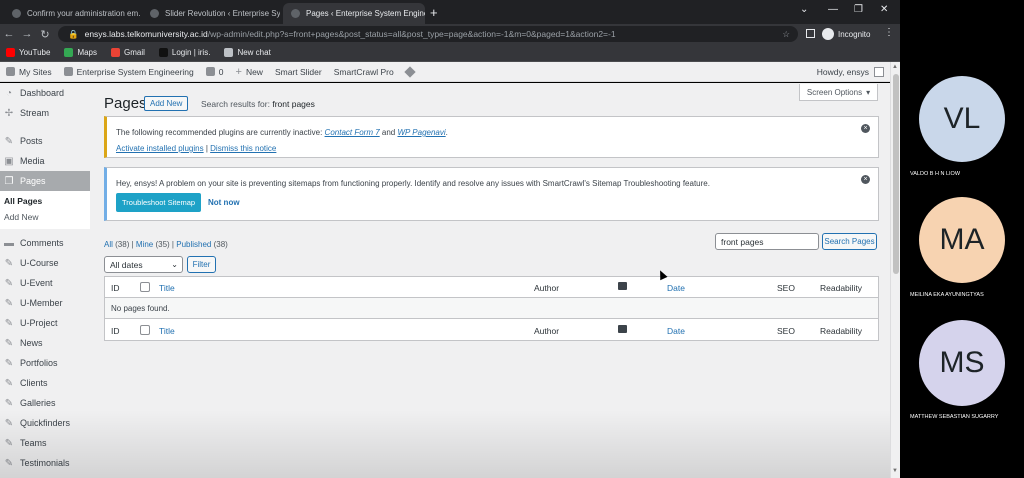  Describe the element at coordinates (354, 13) in the screenshot. I see `browser-tab-active: Pages ‹ Enterprise System Engine… ✕` at that location.